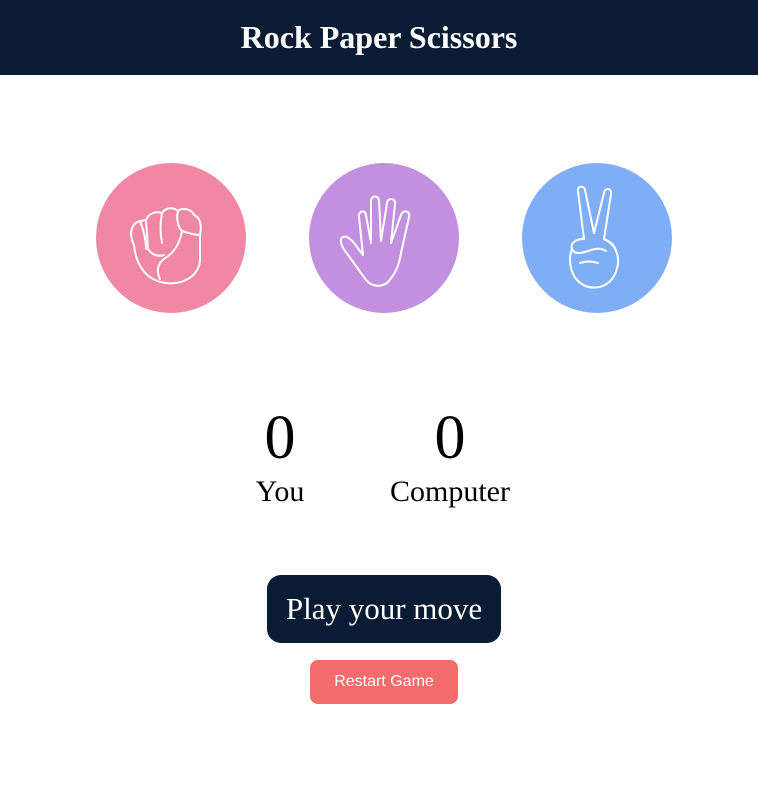 The width and height of the screenshot is (758, 800). I want to click on player-score: 0 You, so click(280, 457).